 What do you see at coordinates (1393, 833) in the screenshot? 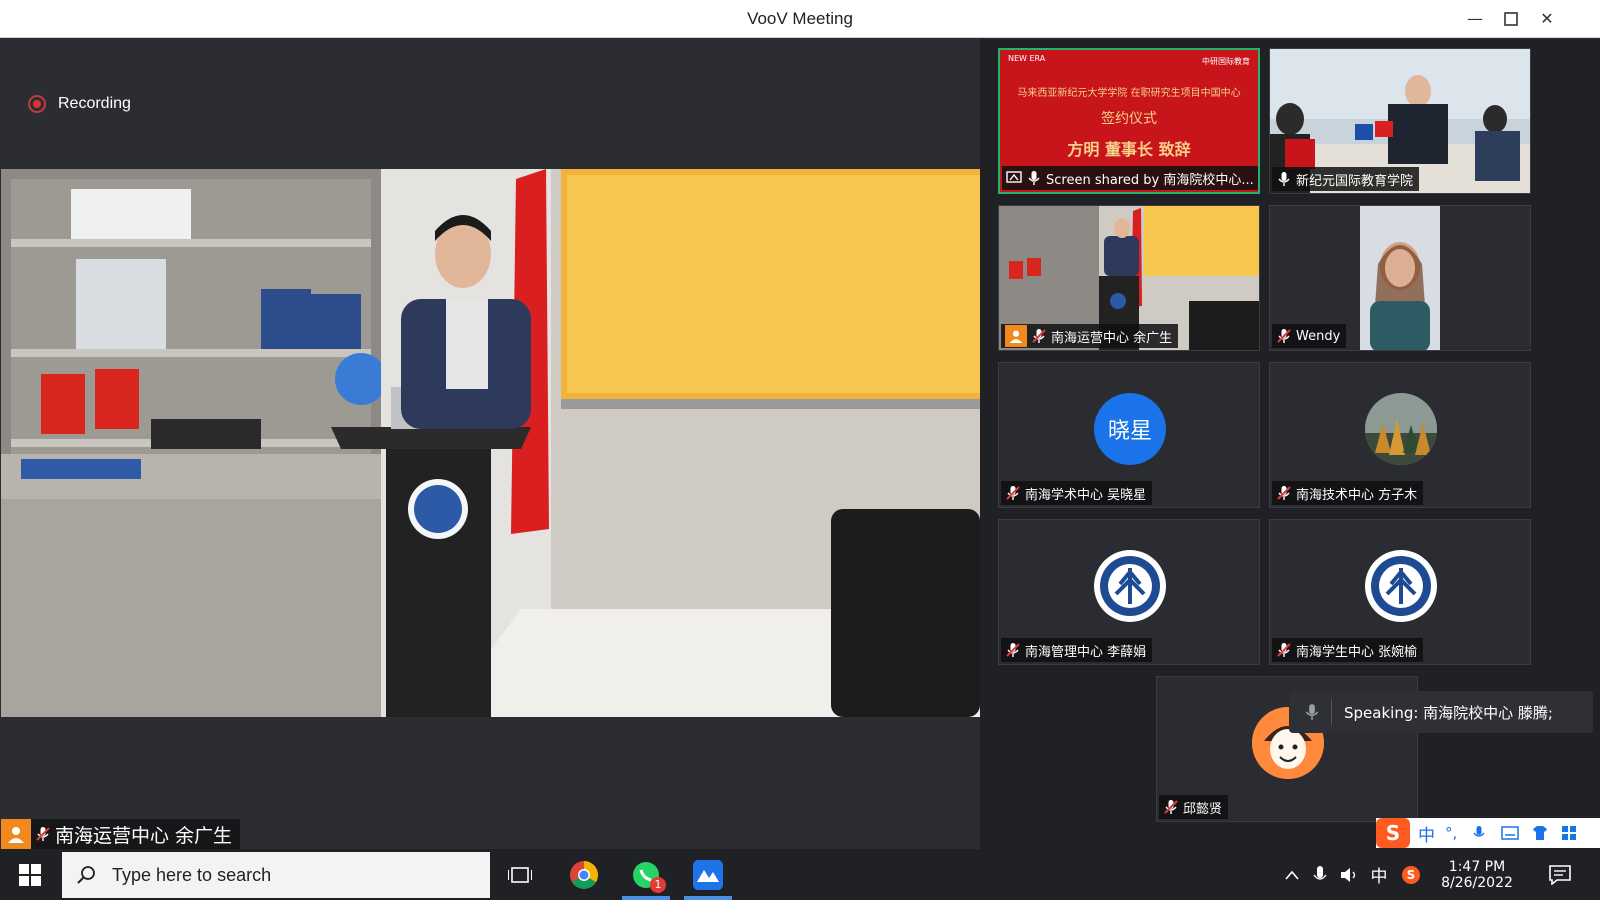
I see `sogou-logo-icon: S` at bounding box center [1393, 833].